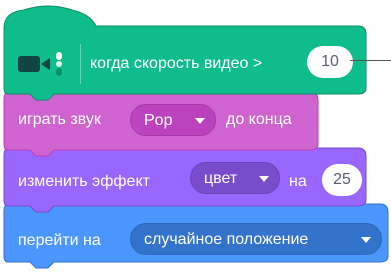  I want to click on video-camera-icon, so click(43, 66).